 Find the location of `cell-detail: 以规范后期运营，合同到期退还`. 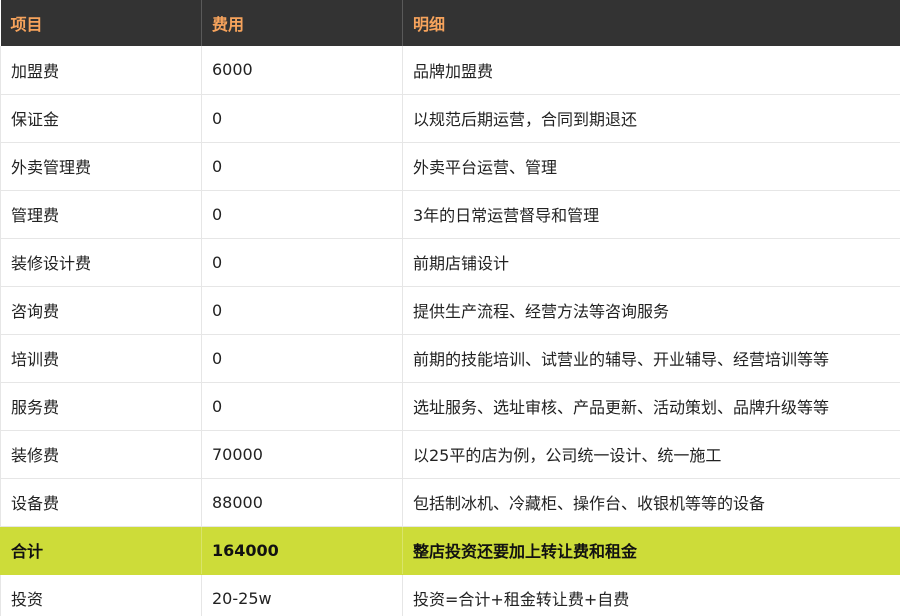

cell-detail: 以规范后期运营，合同到期退还 is located at coordinates (651, 118).